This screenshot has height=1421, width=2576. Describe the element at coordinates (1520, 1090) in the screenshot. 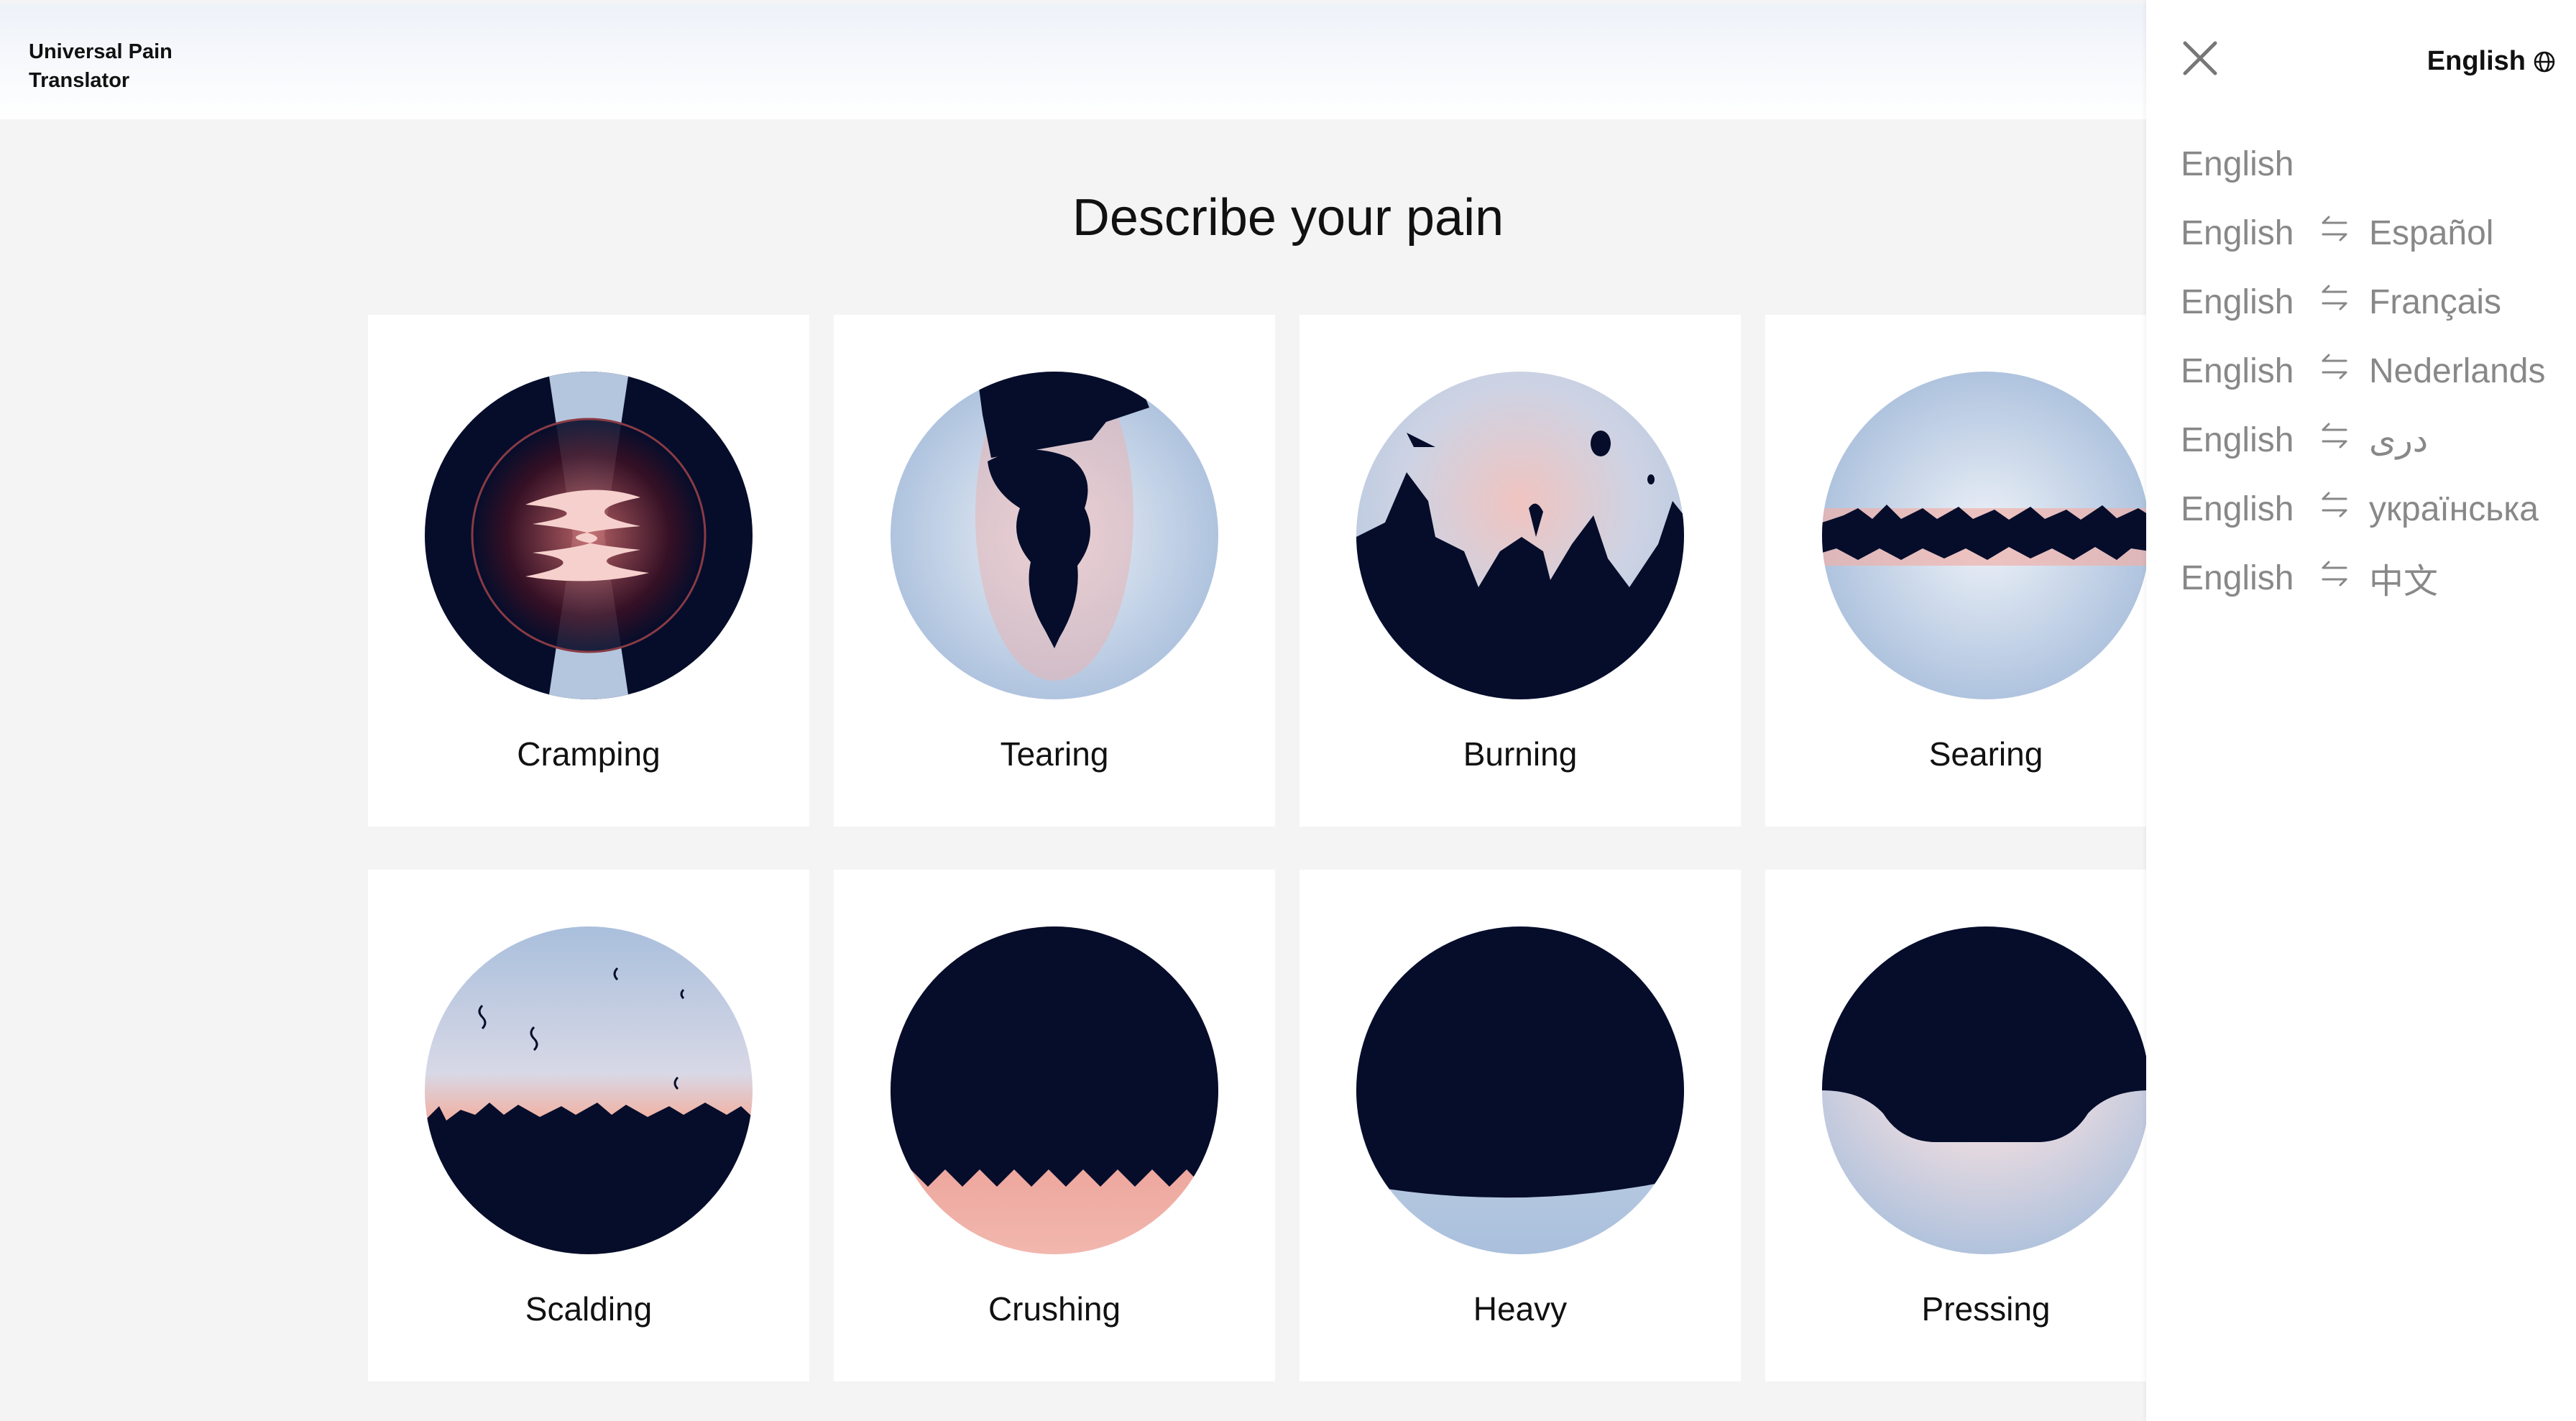

I see `heavy-illustration` at that location.